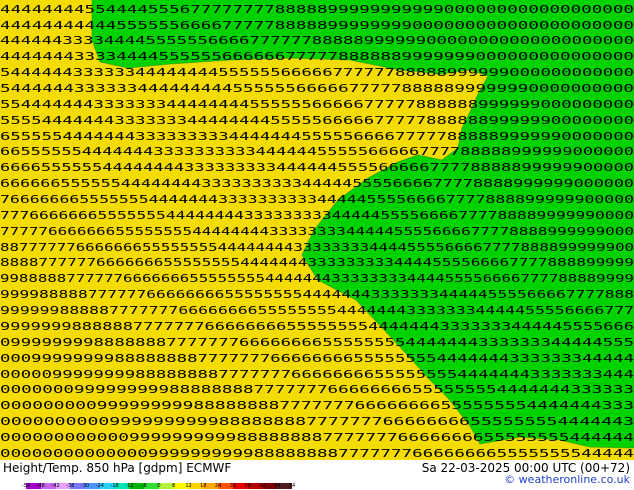 The image size is (634, 490). Describe the element at coordinates (144, 486) in the screenshot. I see `scale-tick-label: -8` at that location.